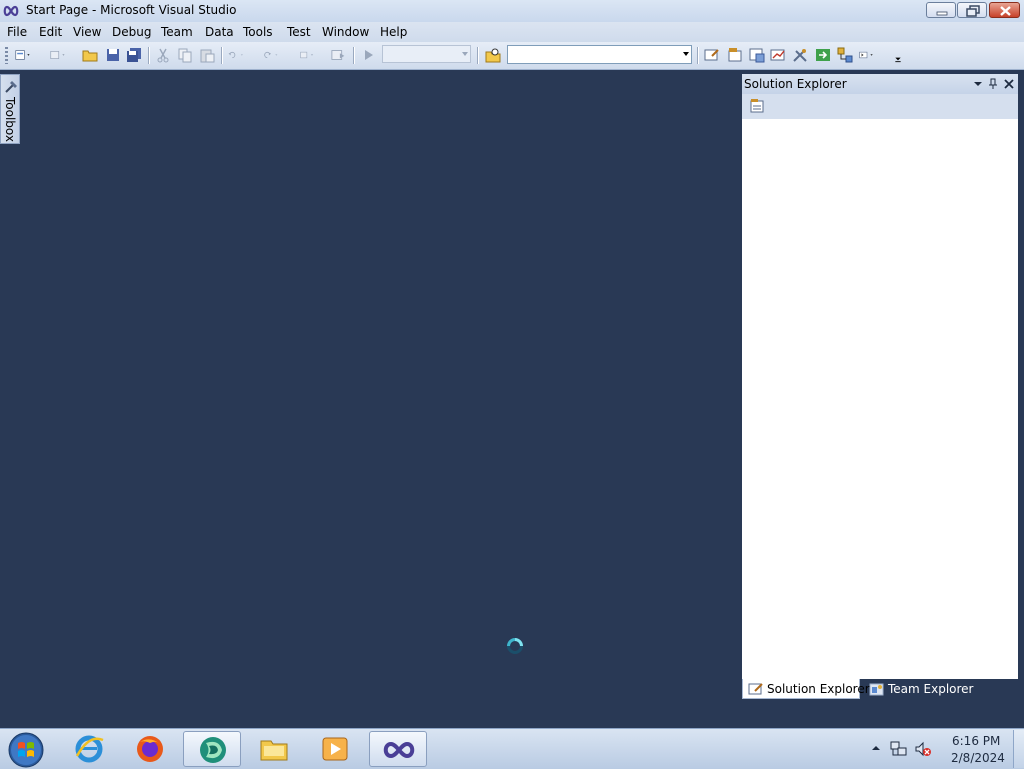 The height and width of the screenshot is (769, 1024). What do you see at coordinates (1018, 749) in the screenshot?
I see `show-desktop-button` at bounding box center [1018, 749].